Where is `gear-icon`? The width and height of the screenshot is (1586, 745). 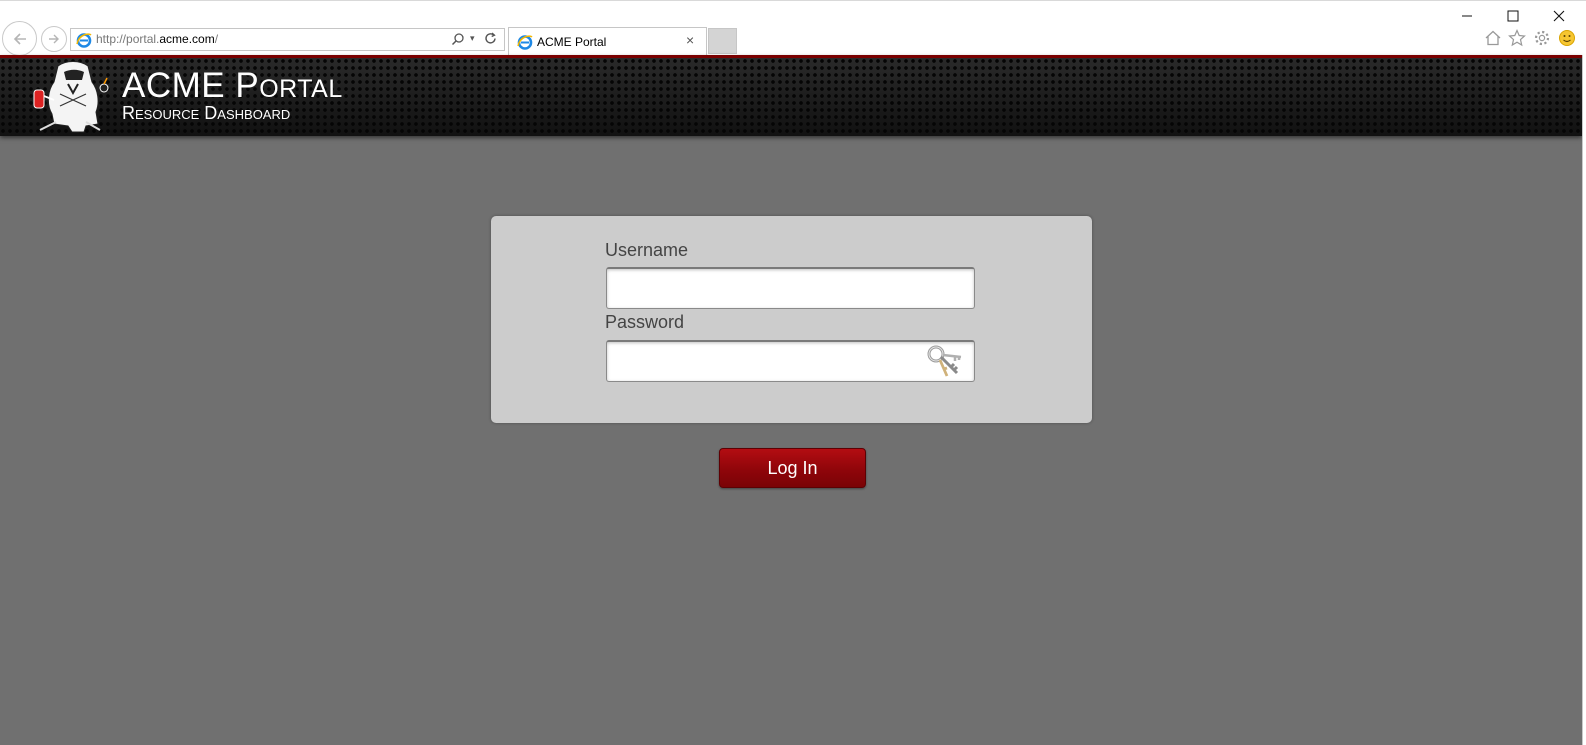
gear-icon is located at coordinates (1542, 38).